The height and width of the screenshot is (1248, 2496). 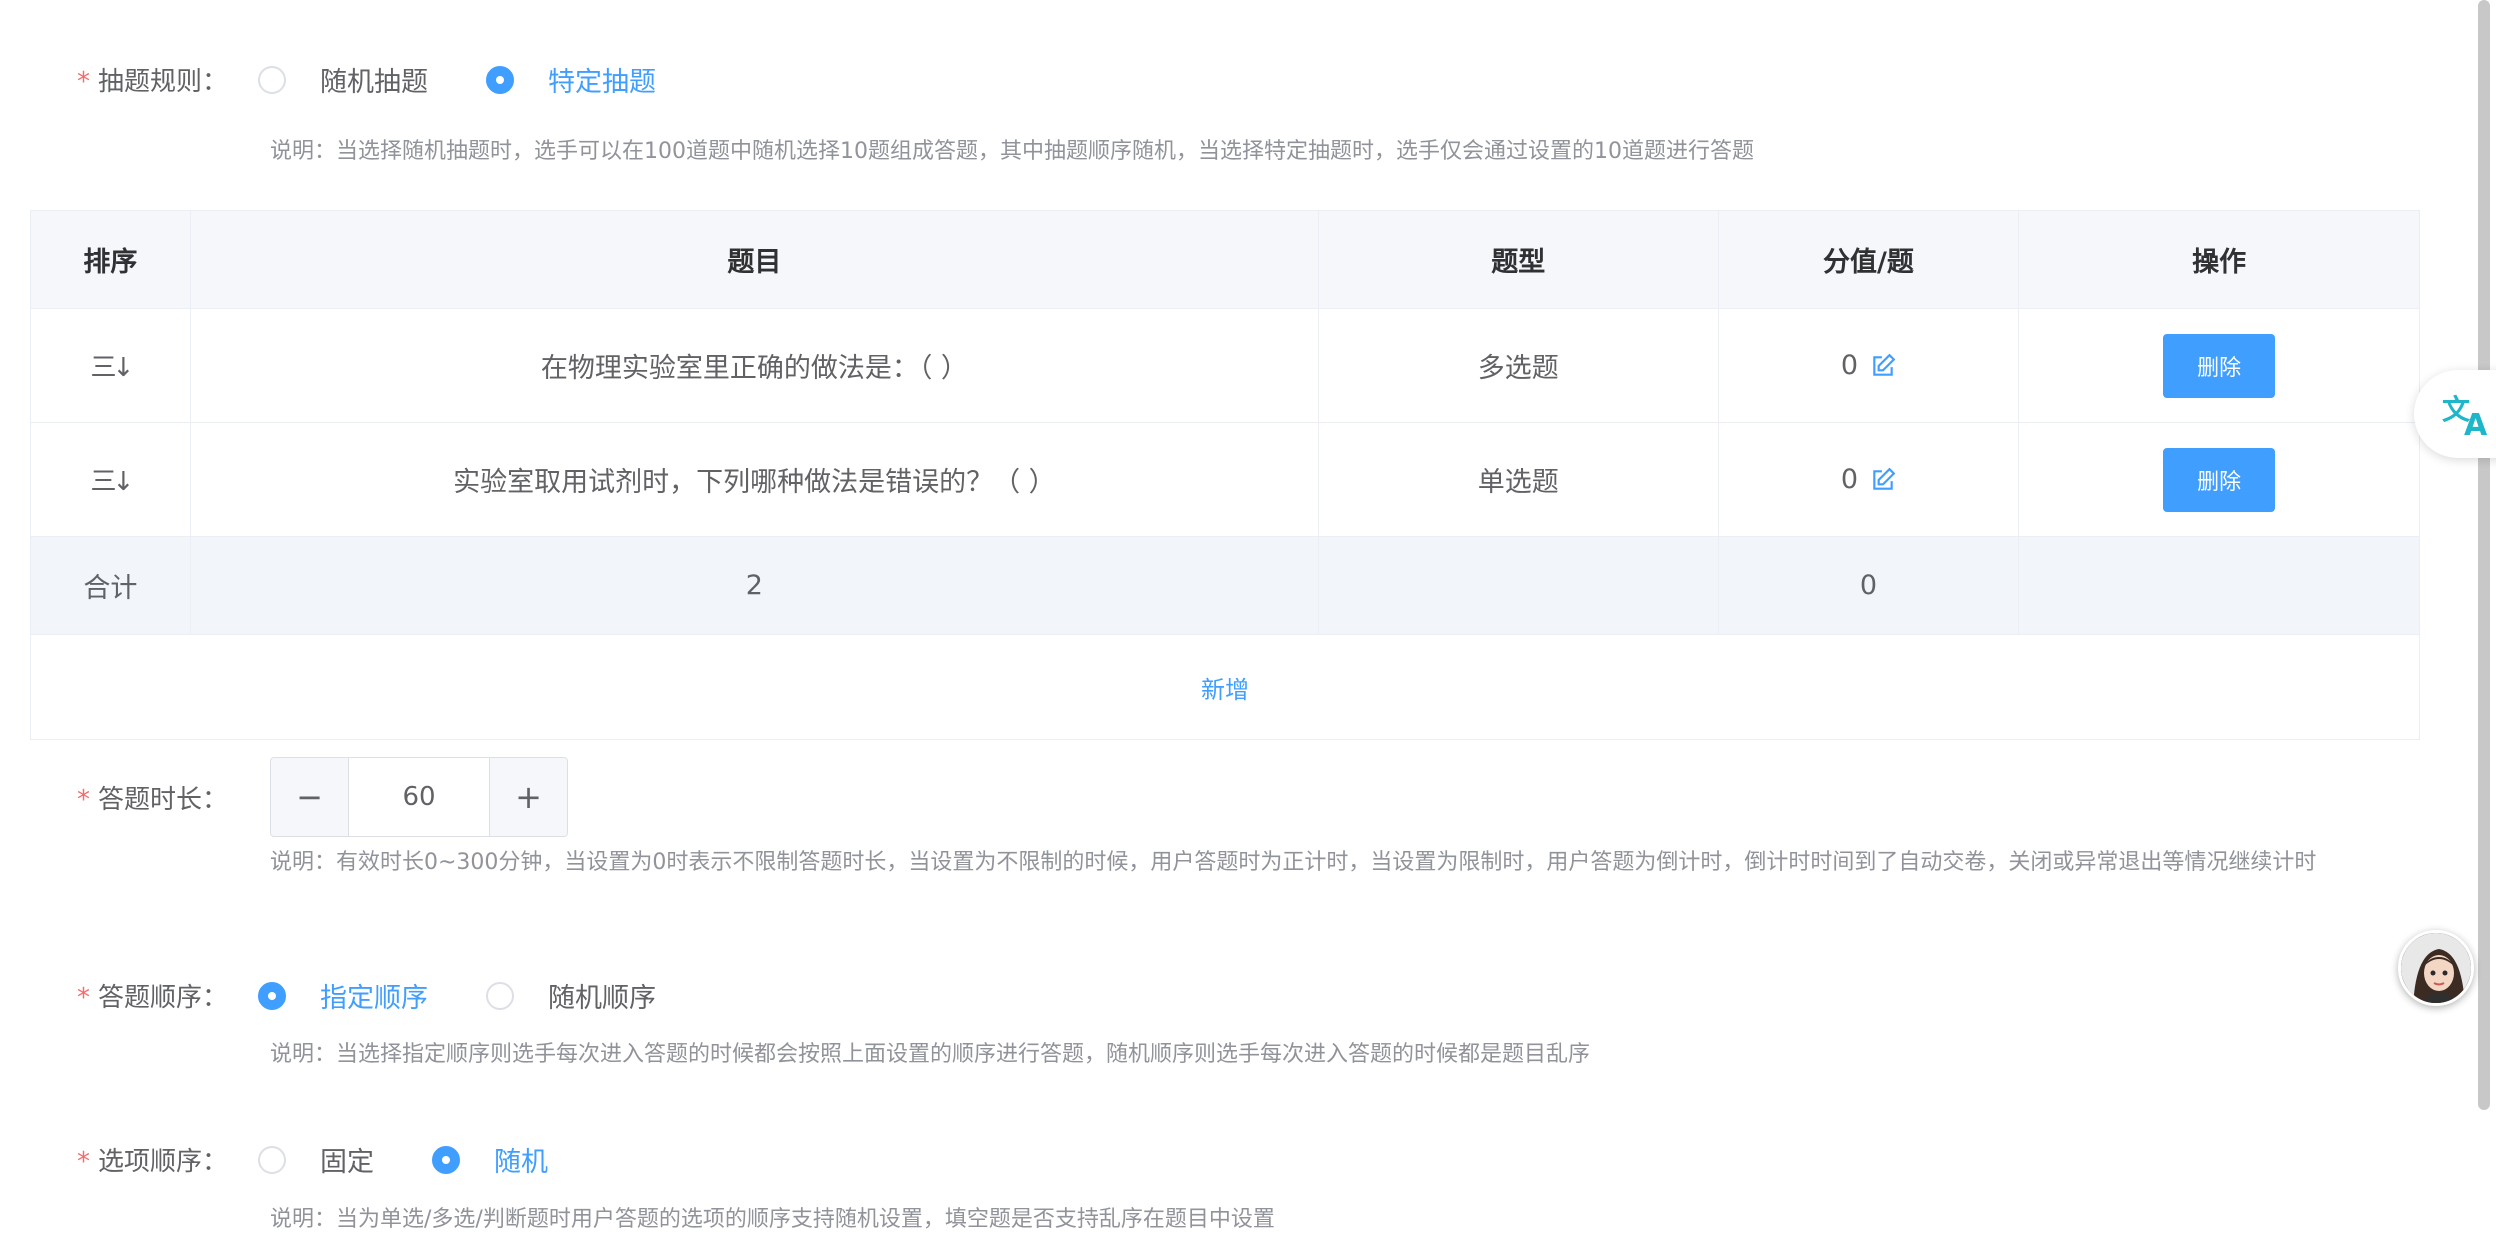 What do you see at coordinates (755, 479) in the screenshot?
I see `question-cell: 实验室取用试剂时，下列哪种做法是错误的？（ ）` at bounding box center [755, 479].